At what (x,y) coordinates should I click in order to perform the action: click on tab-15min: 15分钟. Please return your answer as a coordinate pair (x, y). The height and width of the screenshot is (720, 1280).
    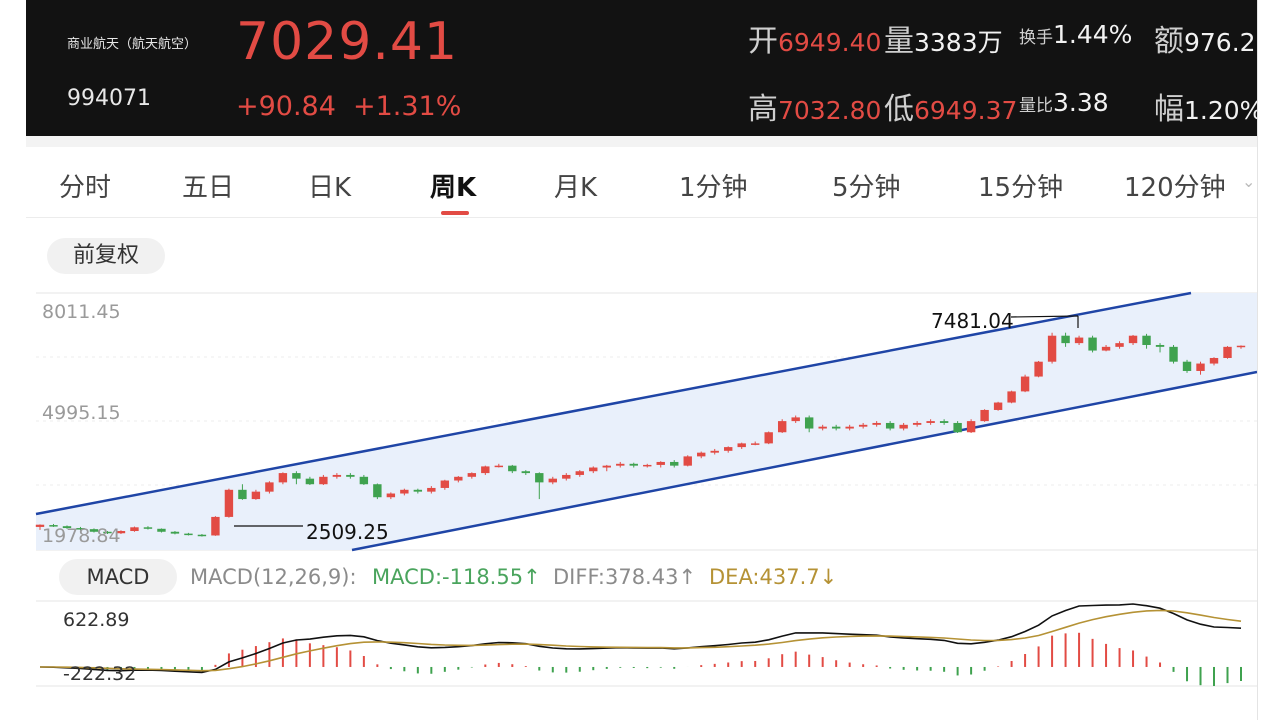
    Looking at the image, I should click on (1020, 185).